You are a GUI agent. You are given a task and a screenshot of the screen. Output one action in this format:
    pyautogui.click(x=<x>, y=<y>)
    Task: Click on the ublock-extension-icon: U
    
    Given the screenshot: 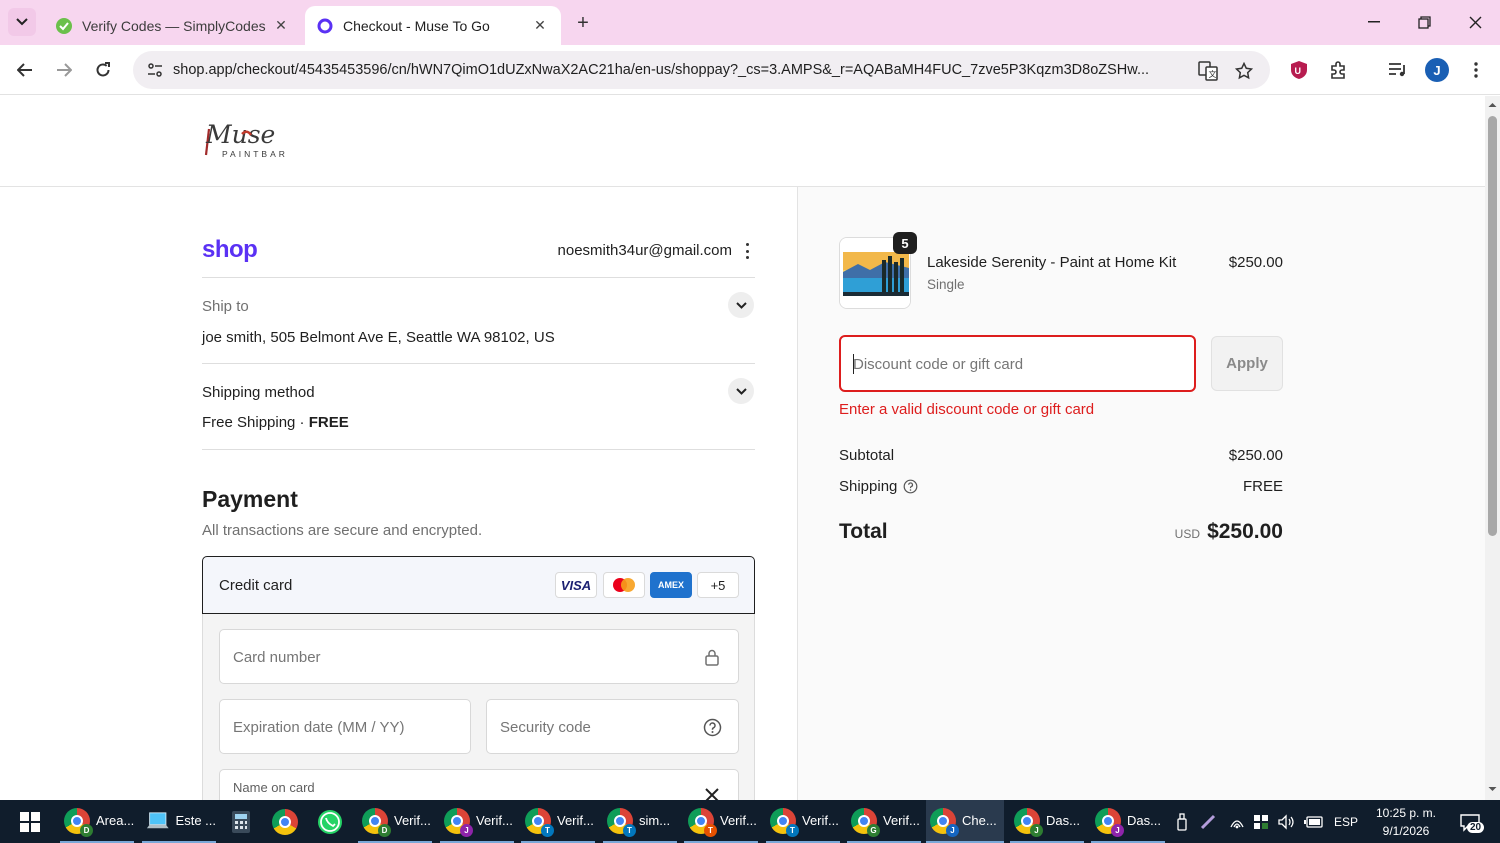 What is the action you would take?
    pyautogui.click(x=1299, y=70)
    